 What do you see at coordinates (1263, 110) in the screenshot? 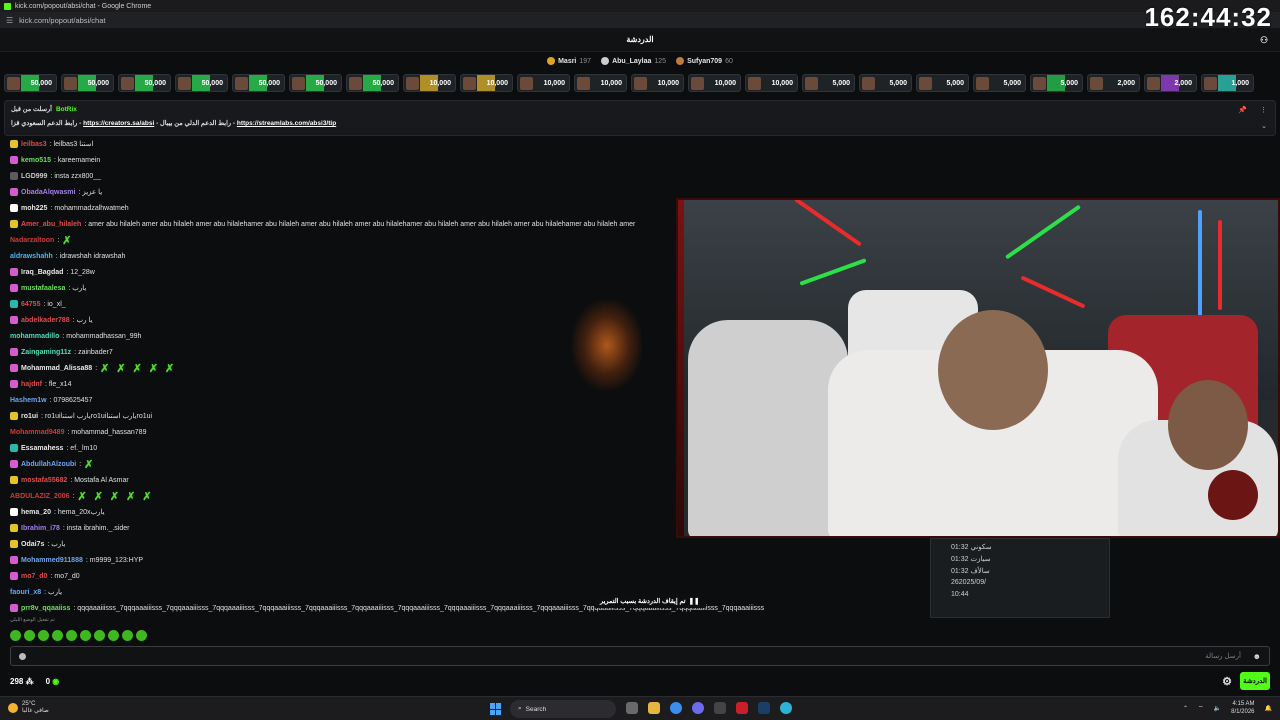
I see `more-options-icon: ⋮` at bounding box center [1263, 110].